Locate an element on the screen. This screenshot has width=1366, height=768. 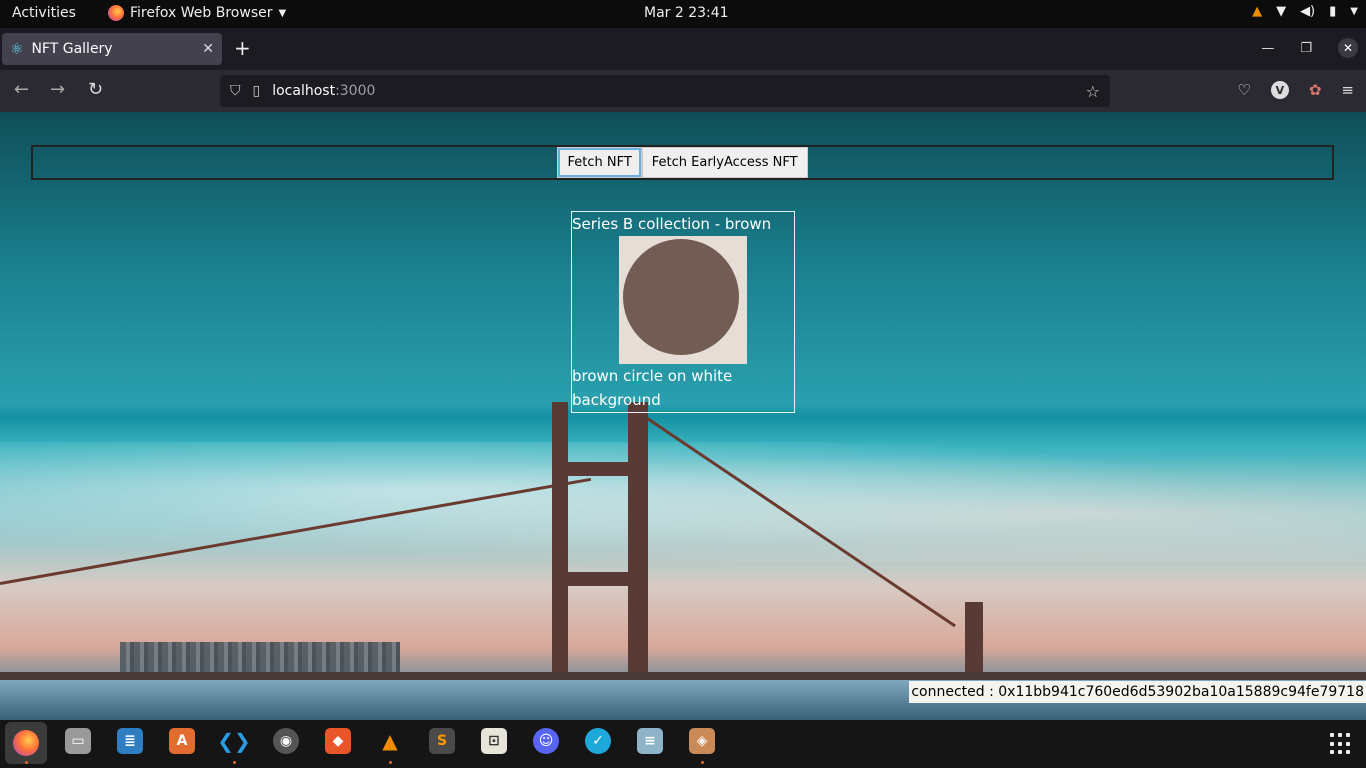
background-bridge-deck is located at coordinates (683, 676).